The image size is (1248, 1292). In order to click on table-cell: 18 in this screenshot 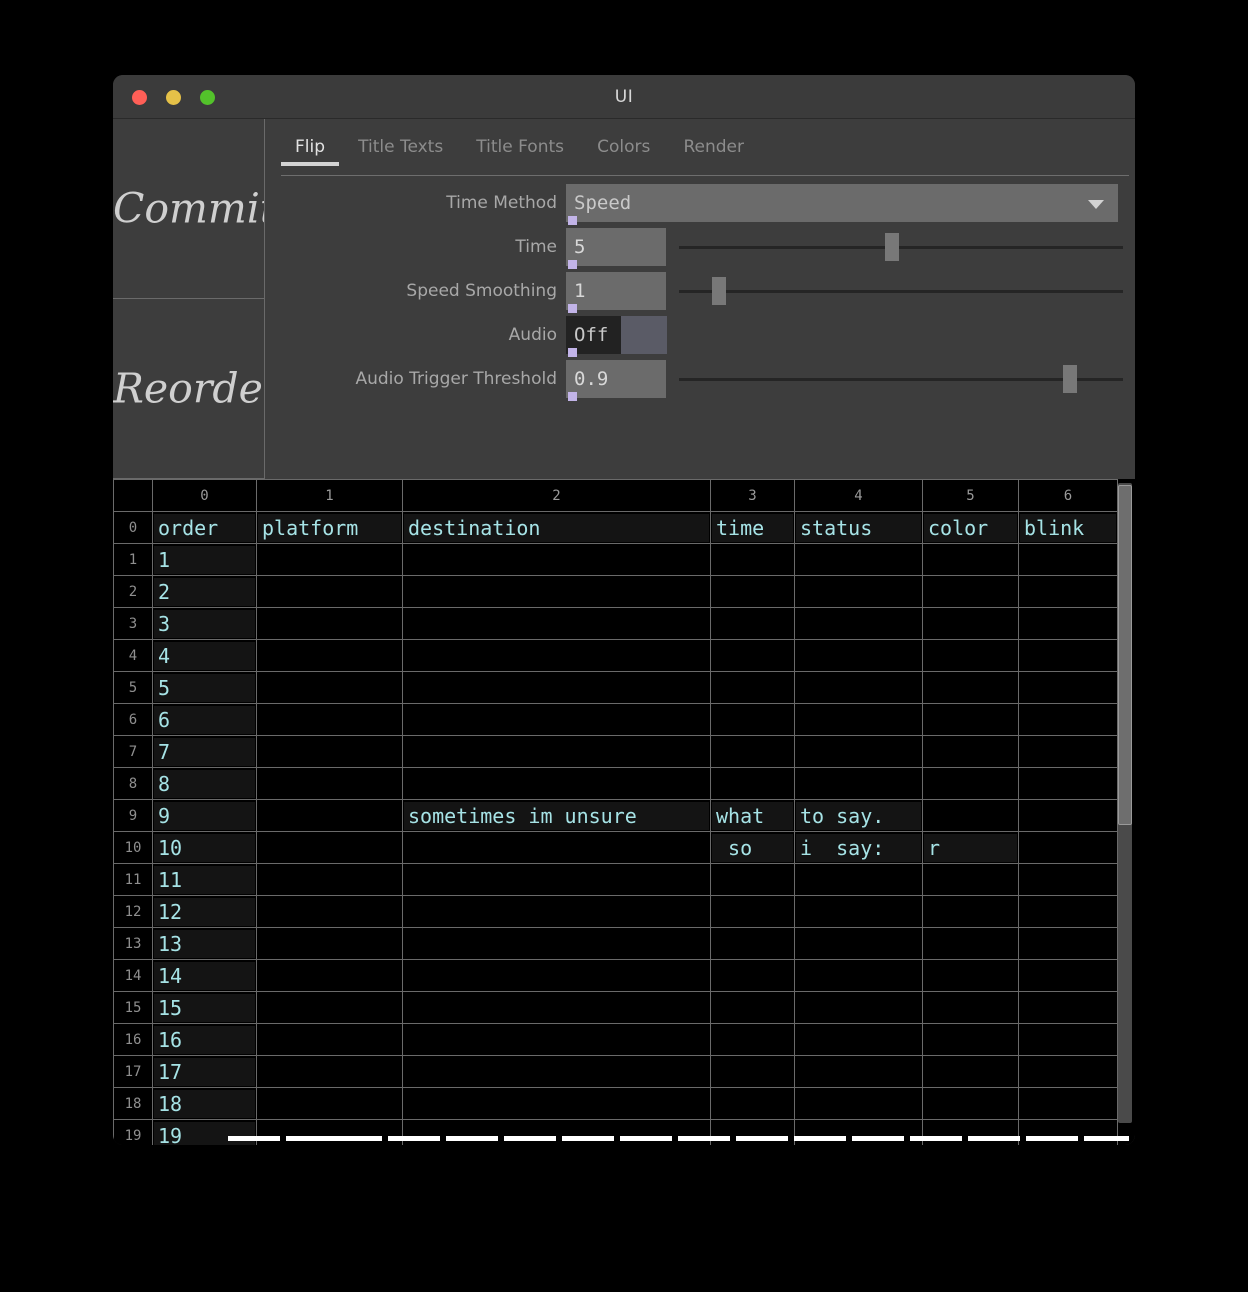, I will do `click(204, 1103)`.